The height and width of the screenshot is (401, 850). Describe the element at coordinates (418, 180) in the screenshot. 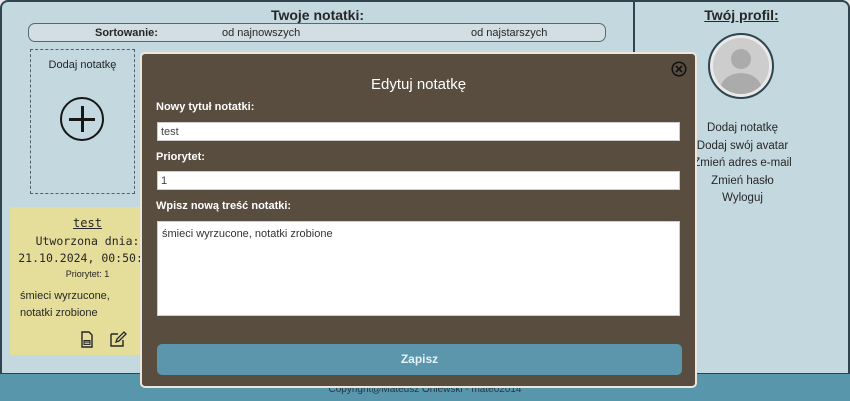

I see `priority-input` at that location.